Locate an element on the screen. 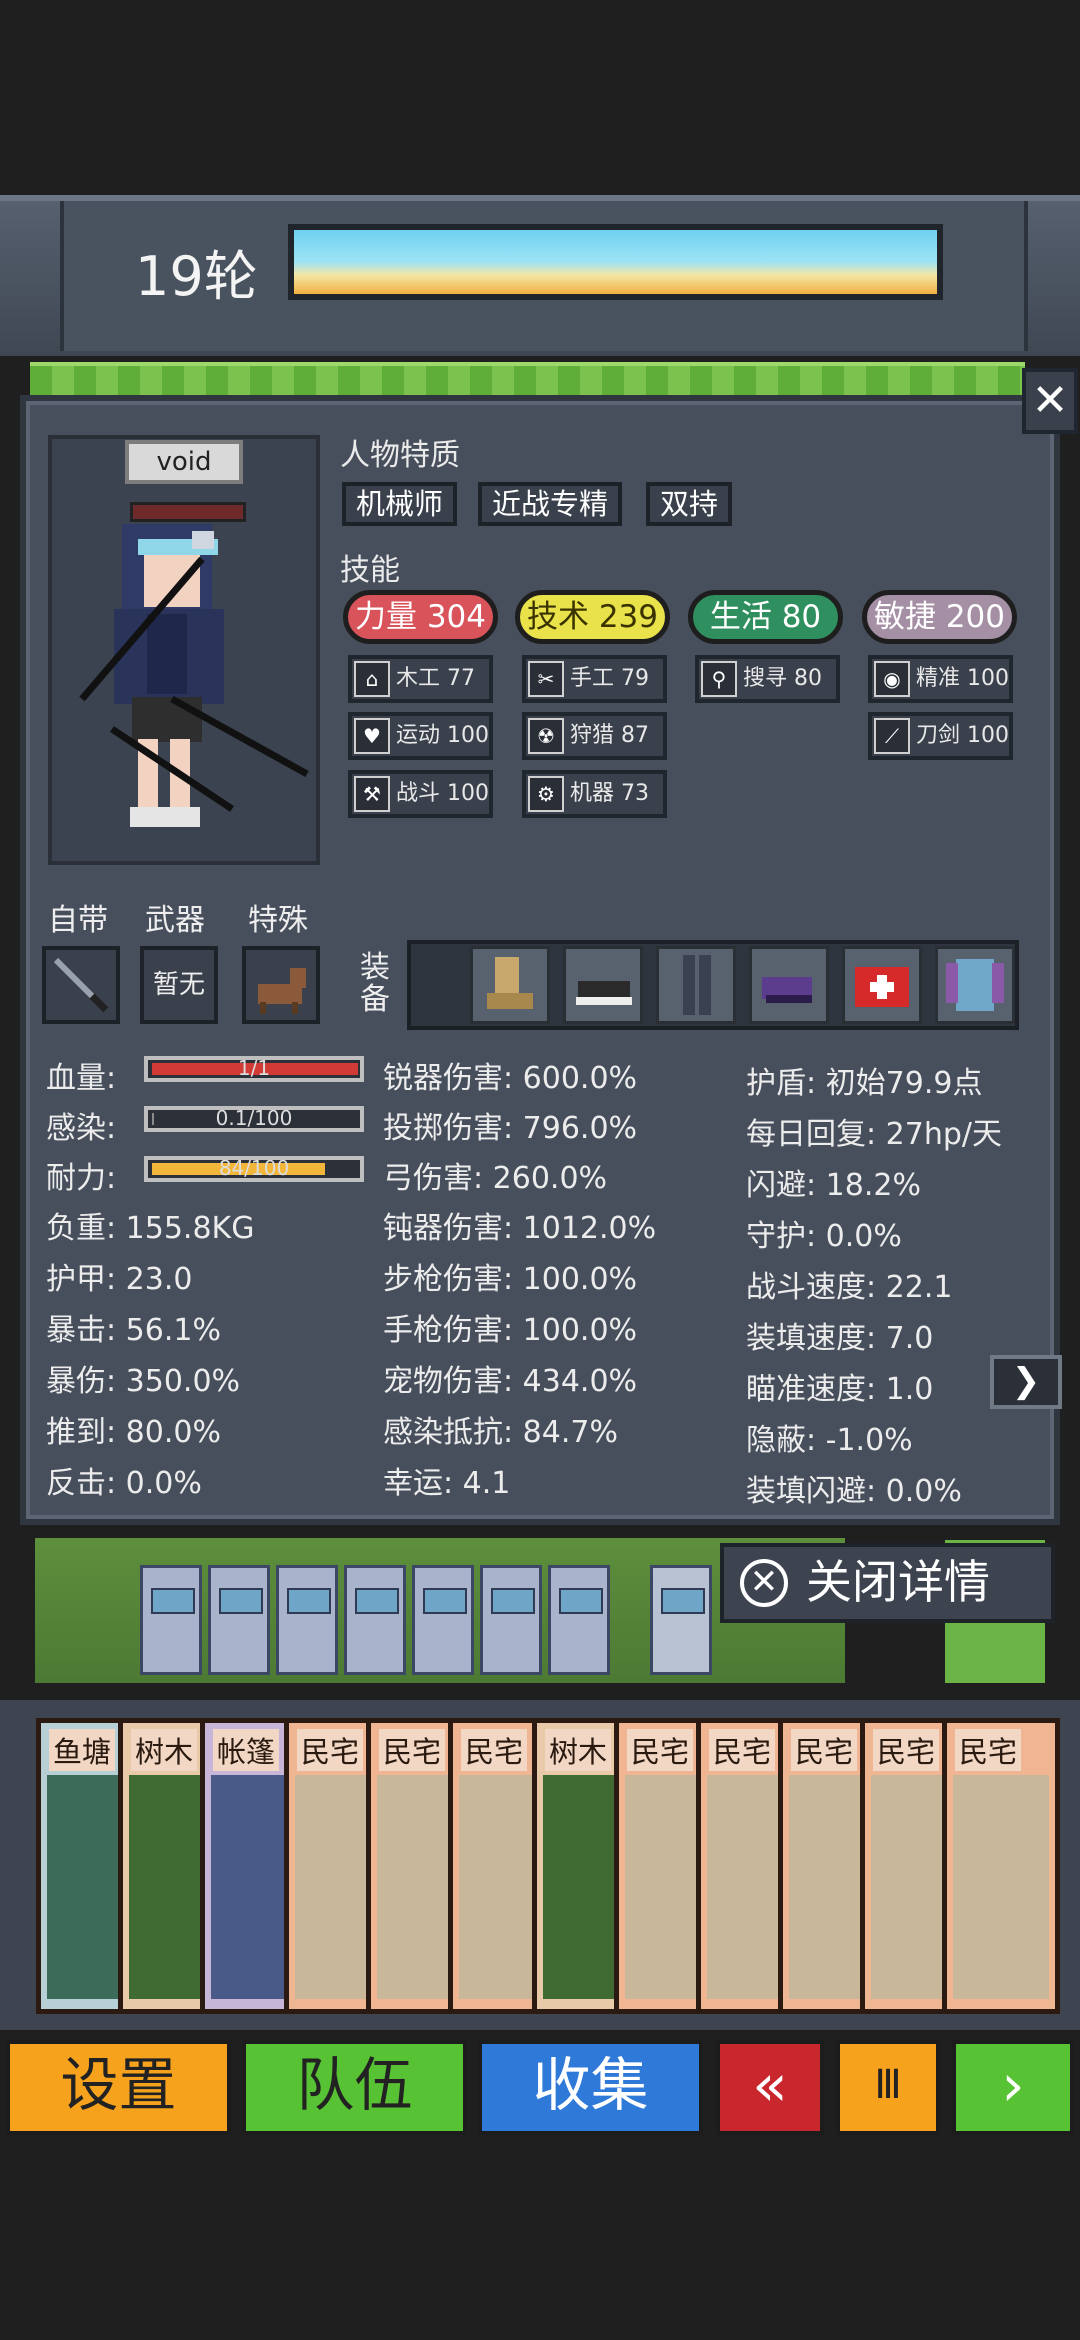 This screenshot has width=1080, height=2340. equip-slot-gloves is located at coordinates (789, 985).